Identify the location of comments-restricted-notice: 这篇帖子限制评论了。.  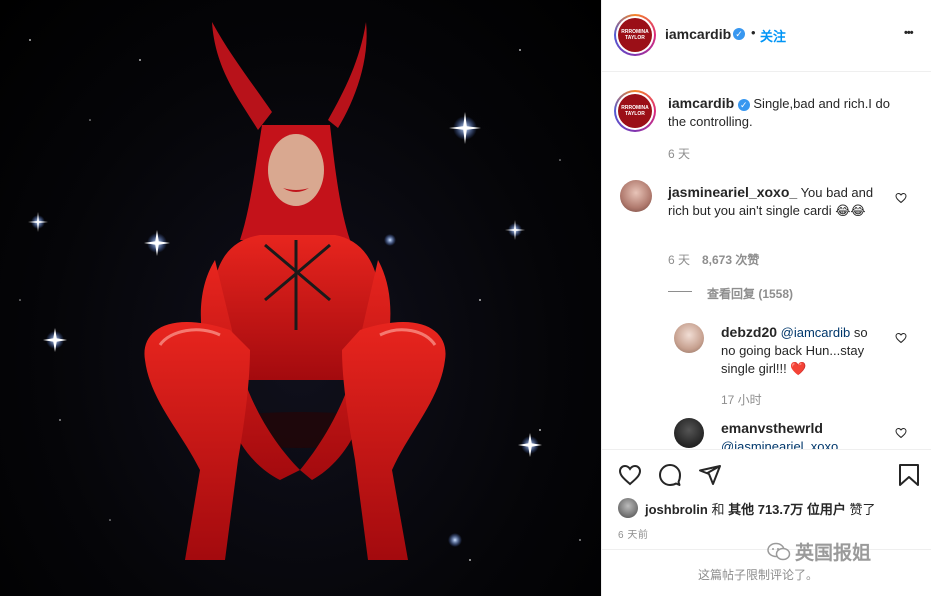
(758, 575).